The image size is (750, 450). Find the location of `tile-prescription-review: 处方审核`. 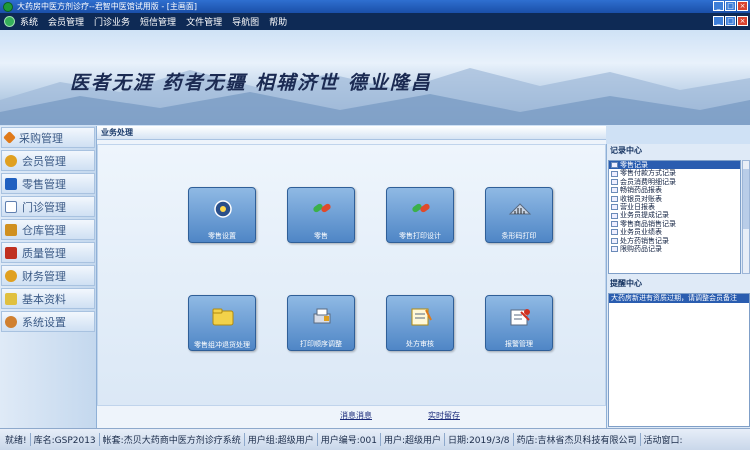

tile-prescription-review: 处方审核 is located at coordinates (420, 323).